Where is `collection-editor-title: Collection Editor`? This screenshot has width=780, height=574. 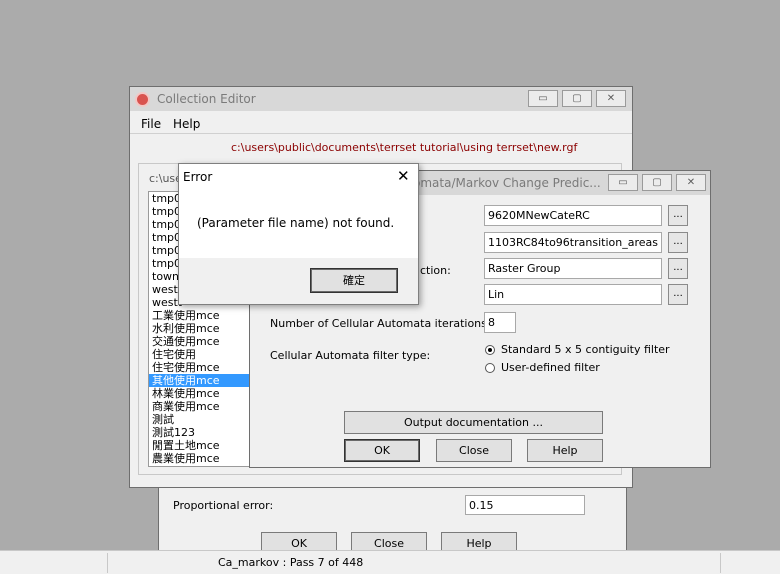
collection-editor-title: Collection Editor is located at coordinates (206, 99).